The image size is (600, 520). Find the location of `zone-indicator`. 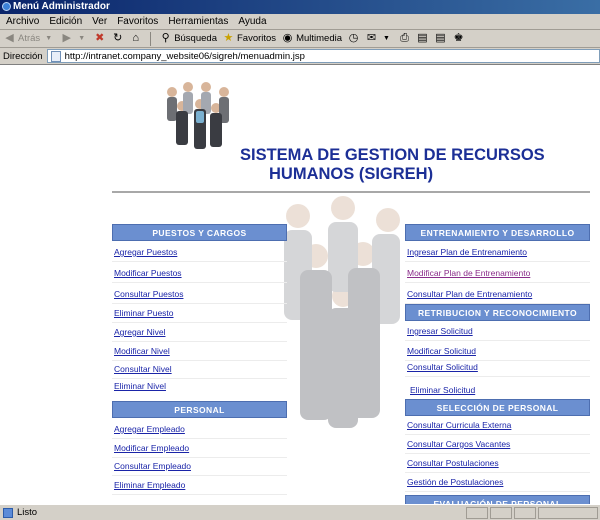

zone-indicator is located at coordinates (568, 513).